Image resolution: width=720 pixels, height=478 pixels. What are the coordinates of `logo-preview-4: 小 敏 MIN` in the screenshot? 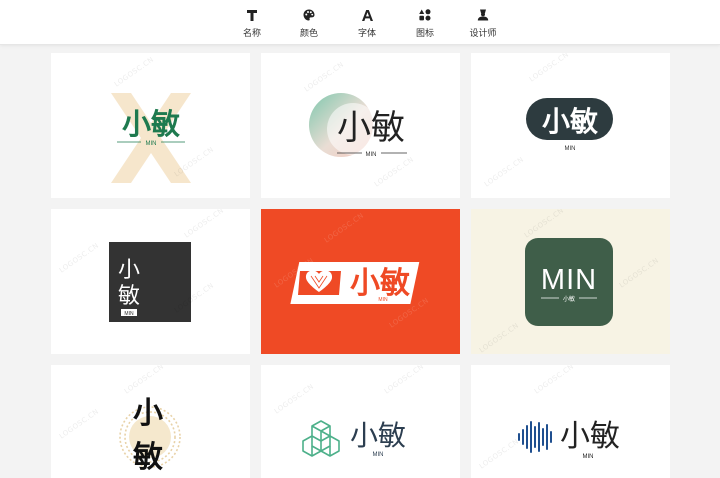 It's located at (150, 282).